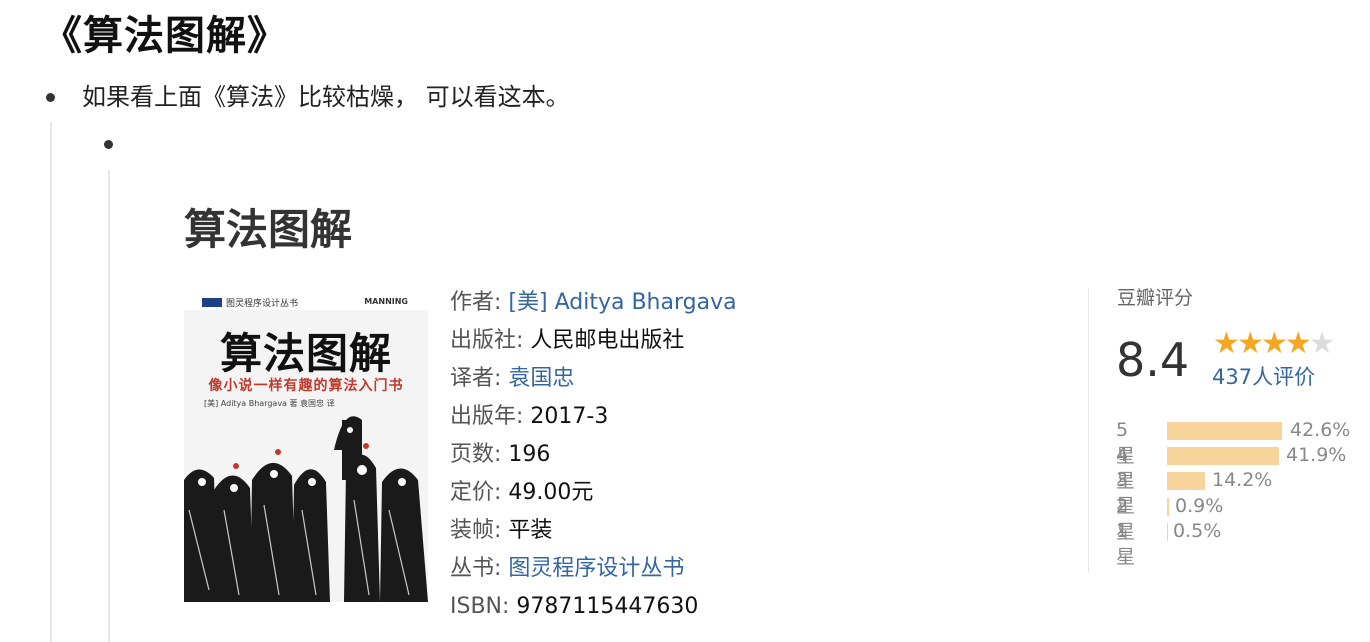  What do you see at coordinates (1153, 360) in the screenshot?
I see `rating-score: 8.4` at bounding box center [1153, 360].